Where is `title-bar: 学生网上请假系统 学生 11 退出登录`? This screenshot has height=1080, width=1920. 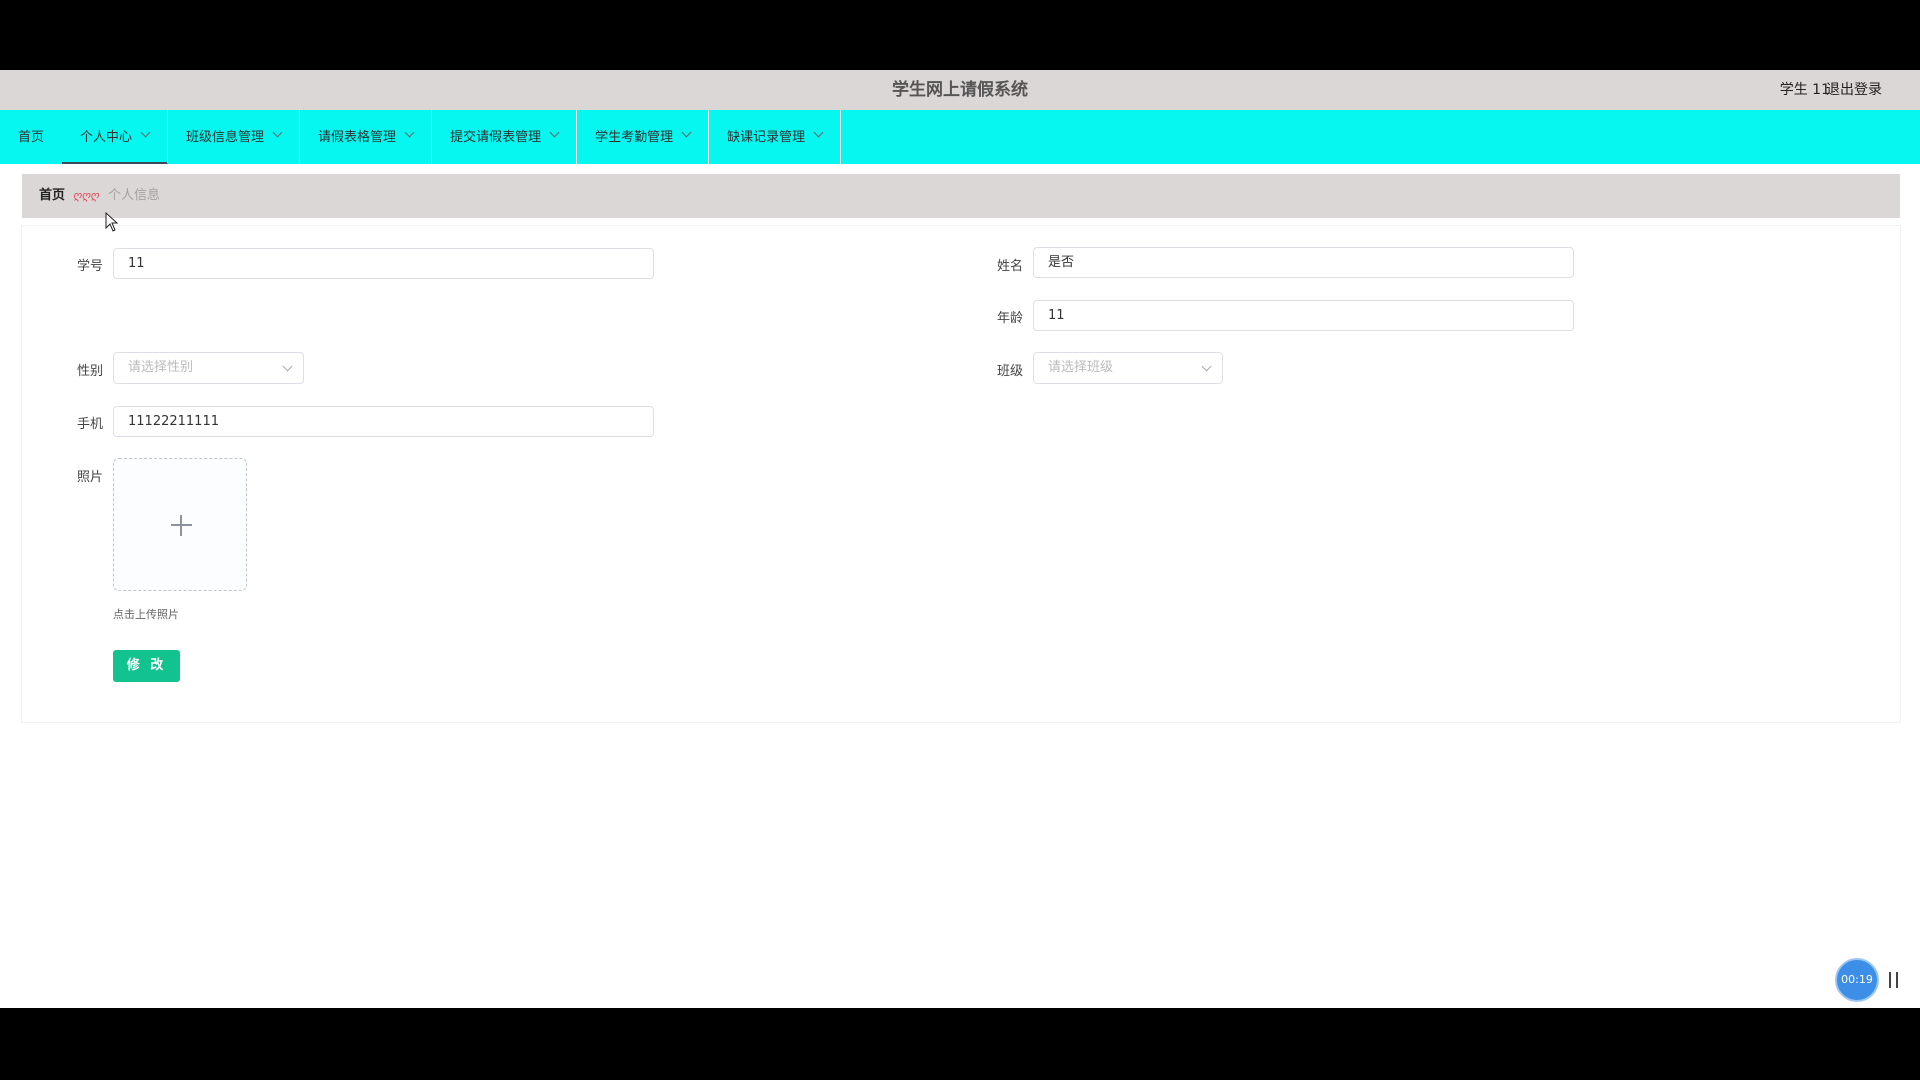
title-bar: 学生网上请假系统 学生 11 退出登录 is located at coordinates (960, 90).